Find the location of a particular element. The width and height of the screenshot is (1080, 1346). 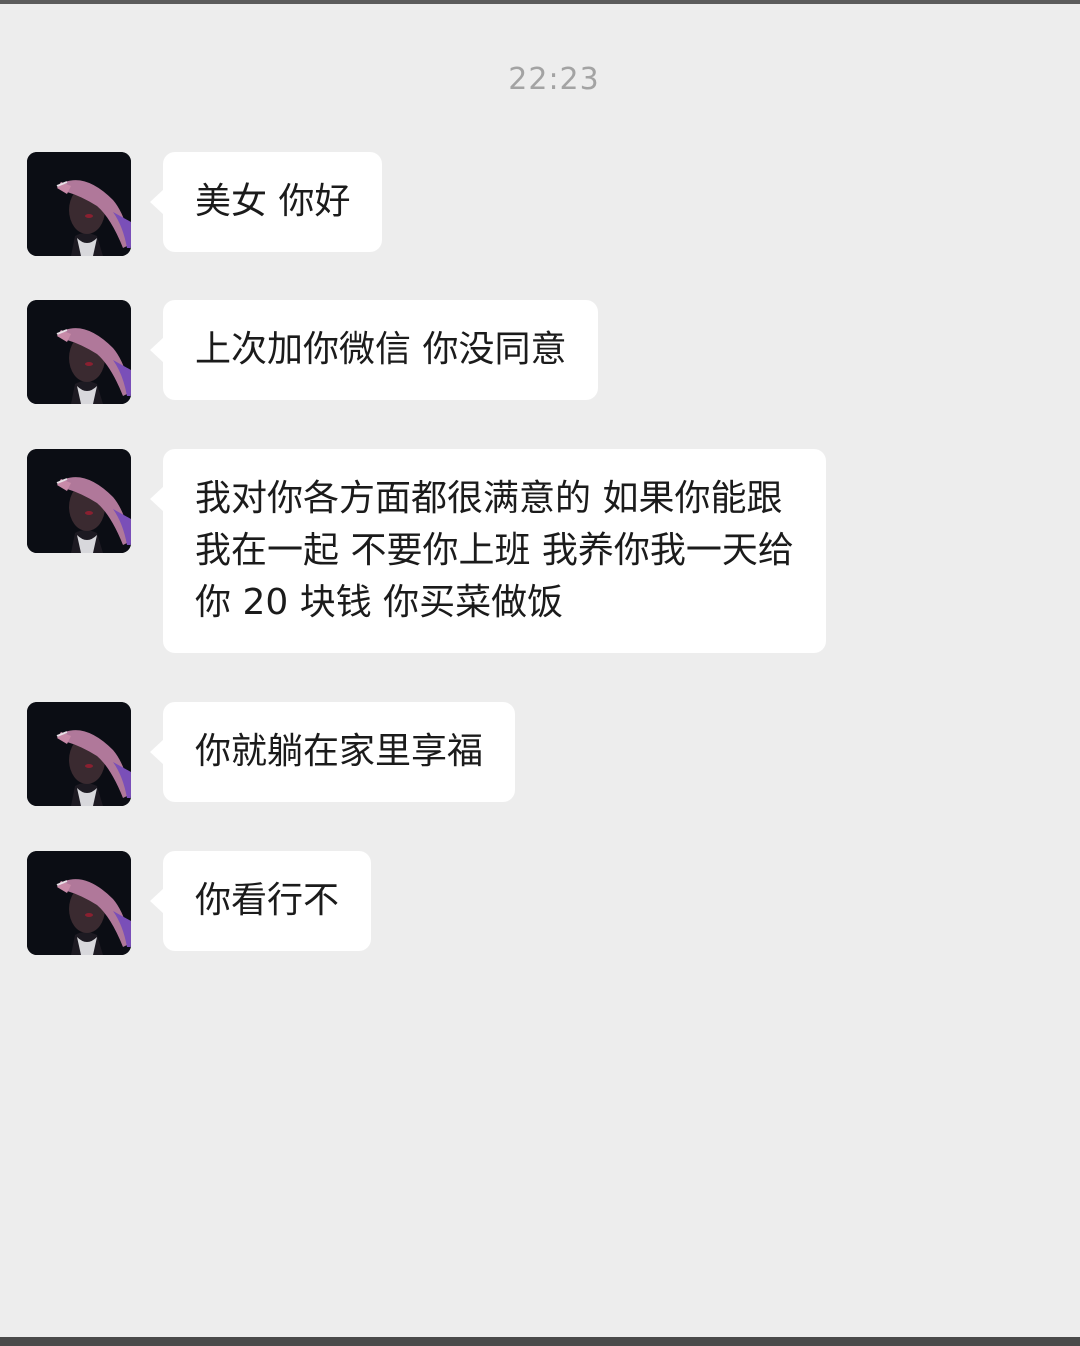

message-bubble: 你看行不 is located at coordinates (260, 901).